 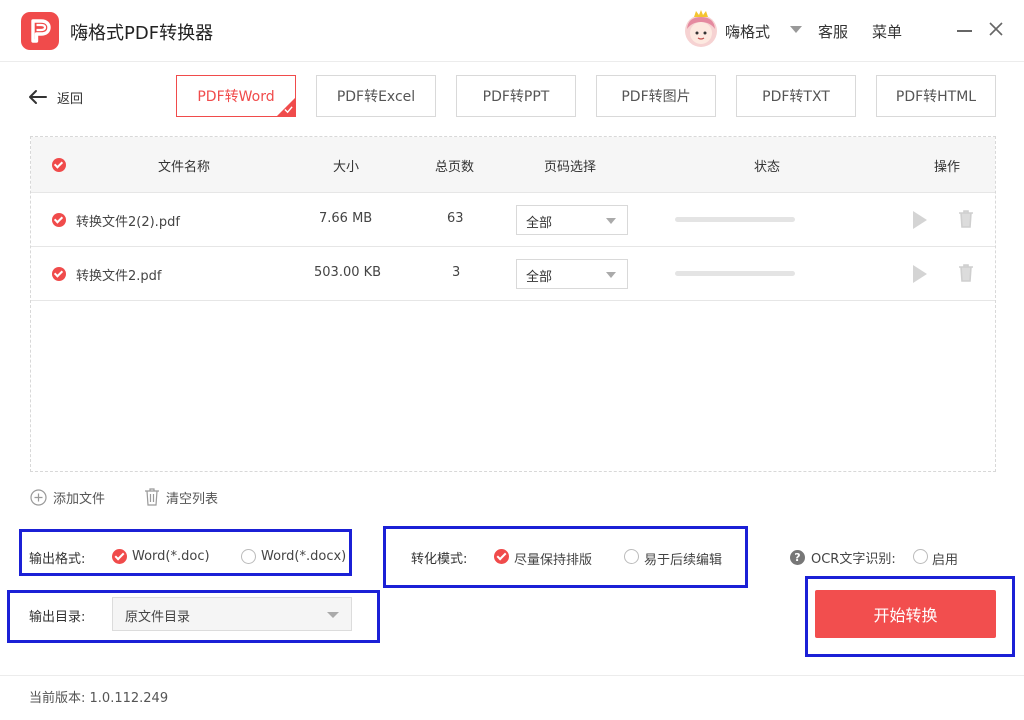 I want to click on footer-divider, so click(x=512, y=675).